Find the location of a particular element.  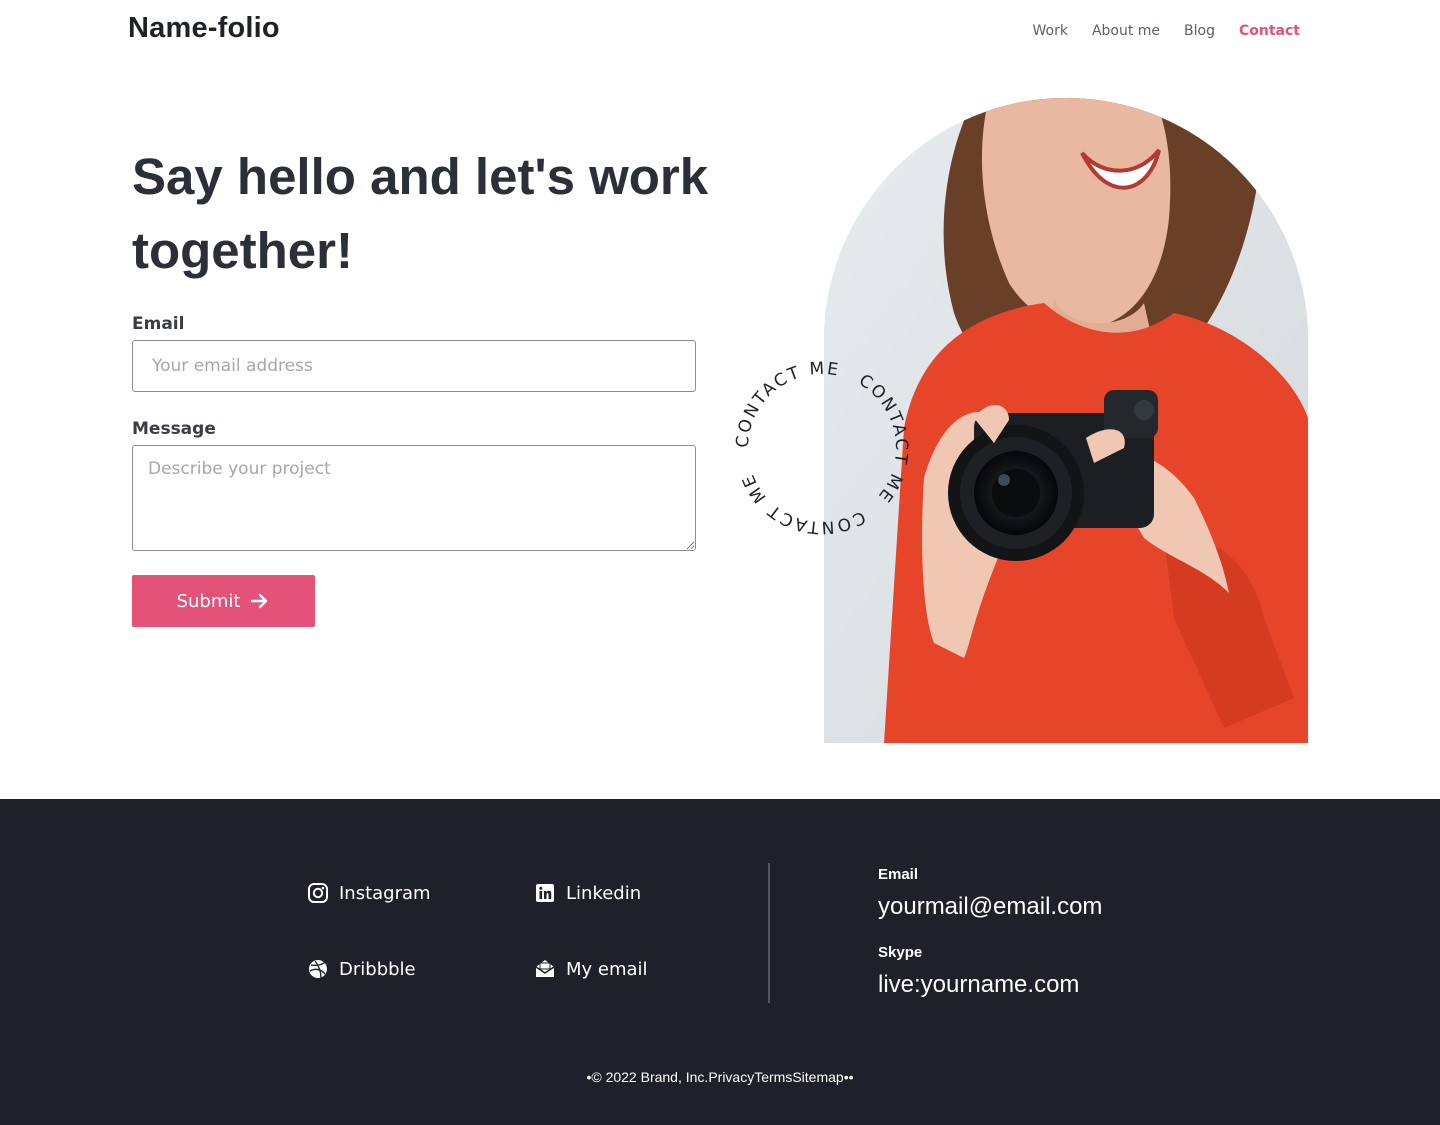

nav-blog: Blog is located at coordinates (1199, 31).